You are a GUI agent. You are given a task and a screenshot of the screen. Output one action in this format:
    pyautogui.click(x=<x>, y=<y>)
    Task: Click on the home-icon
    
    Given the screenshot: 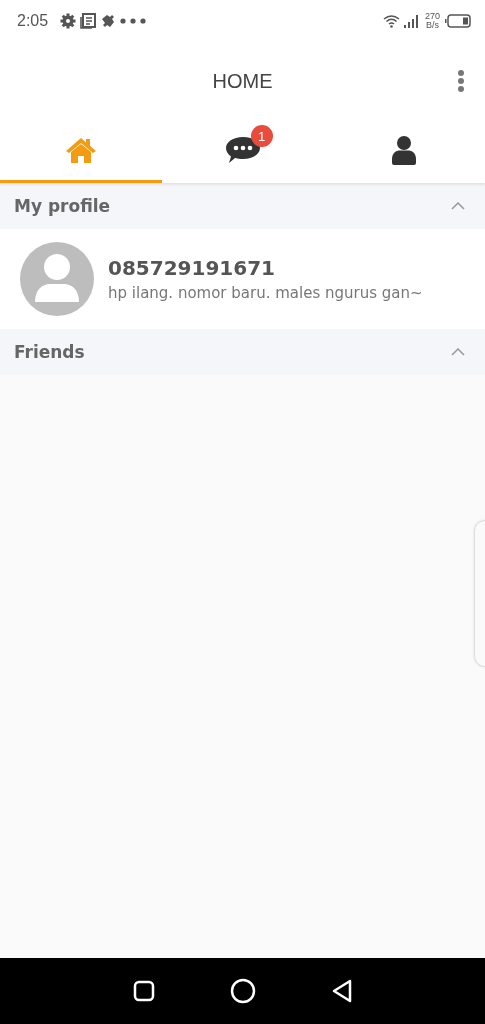 What is the action you would take?
    pyautogui.click(x=80, y=150)
    